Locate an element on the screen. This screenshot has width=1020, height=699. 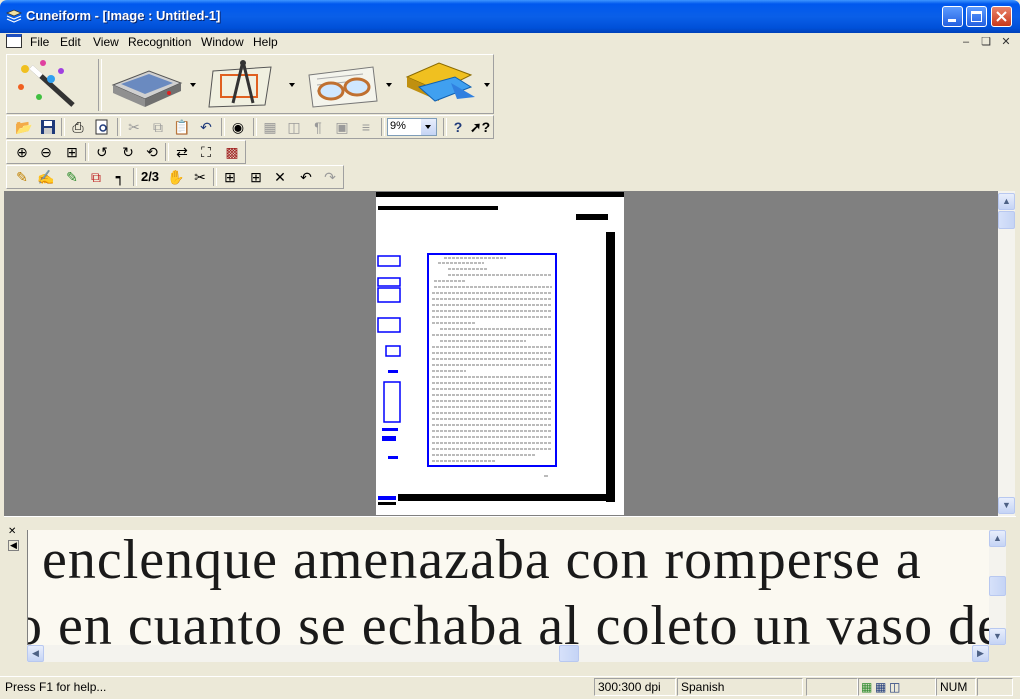
status-num: NUM is located at coordinates (956, 687).